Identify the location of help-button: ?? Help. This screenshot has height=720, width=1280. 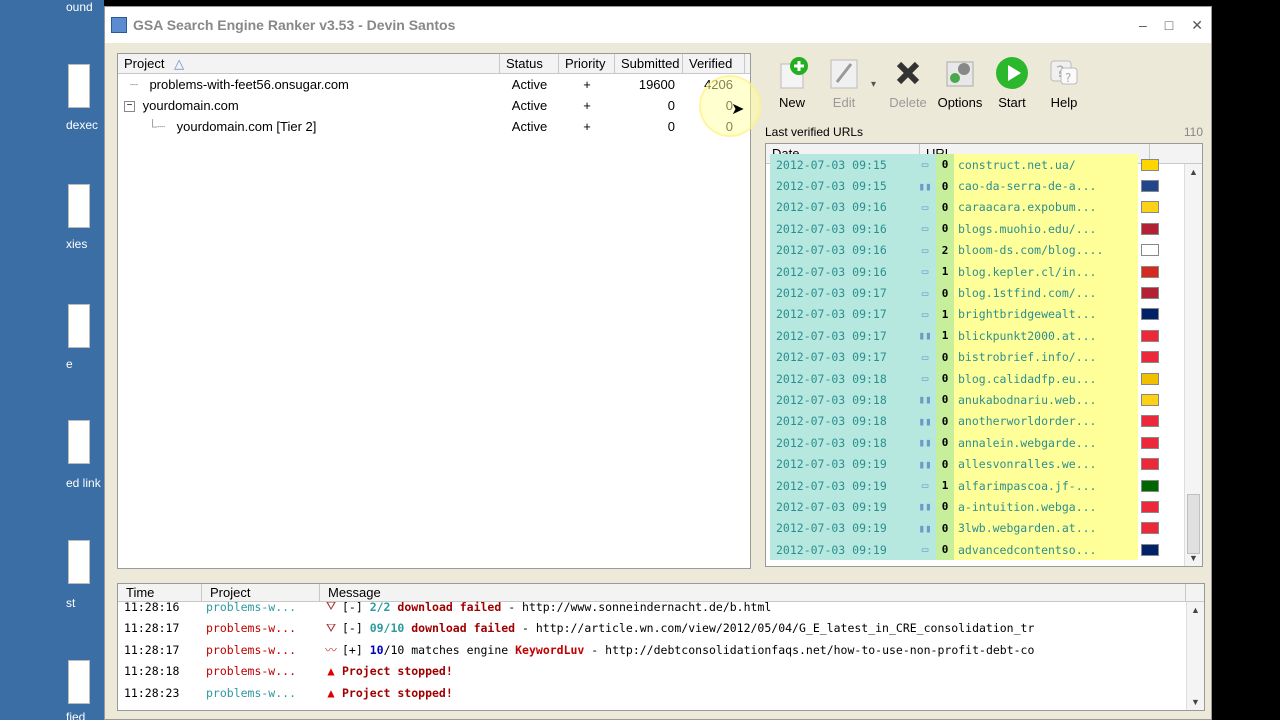
(1064, 82).